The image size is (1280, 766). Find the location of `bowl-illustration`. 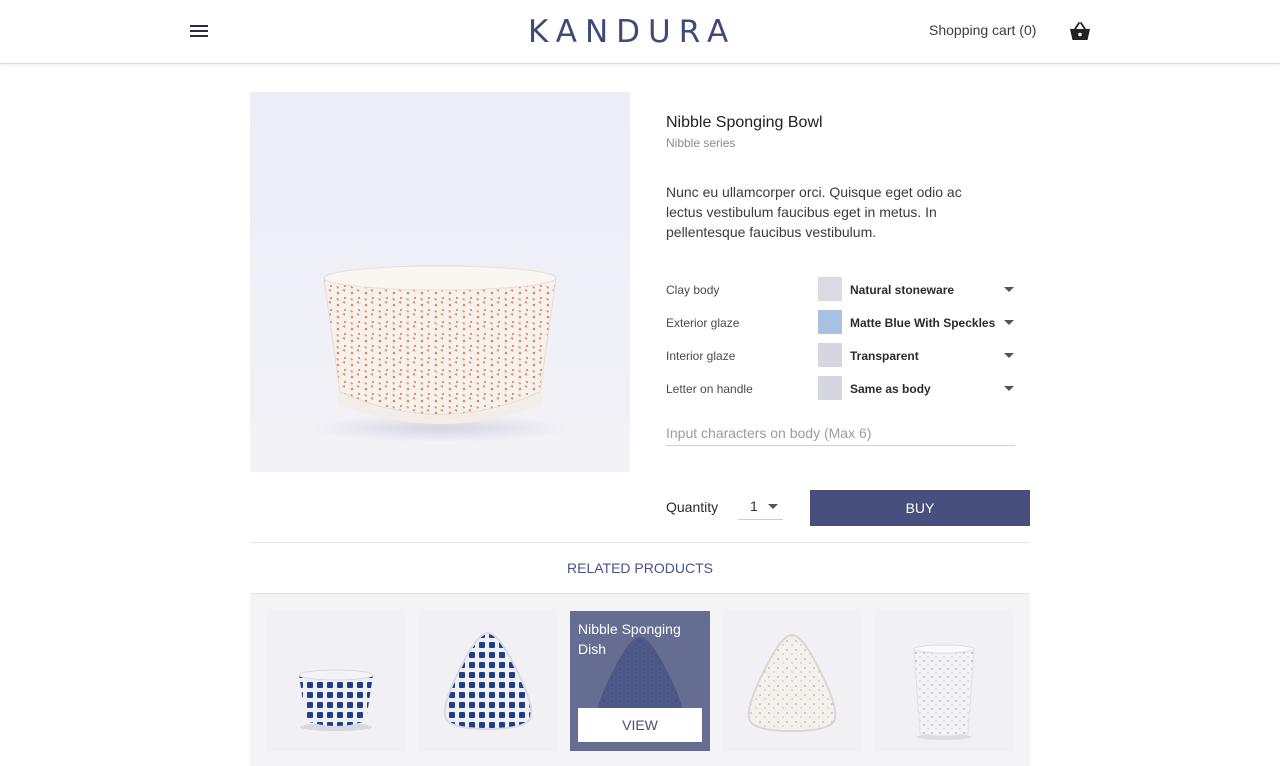

bowl-illustration is located at coordinates (440, 353).